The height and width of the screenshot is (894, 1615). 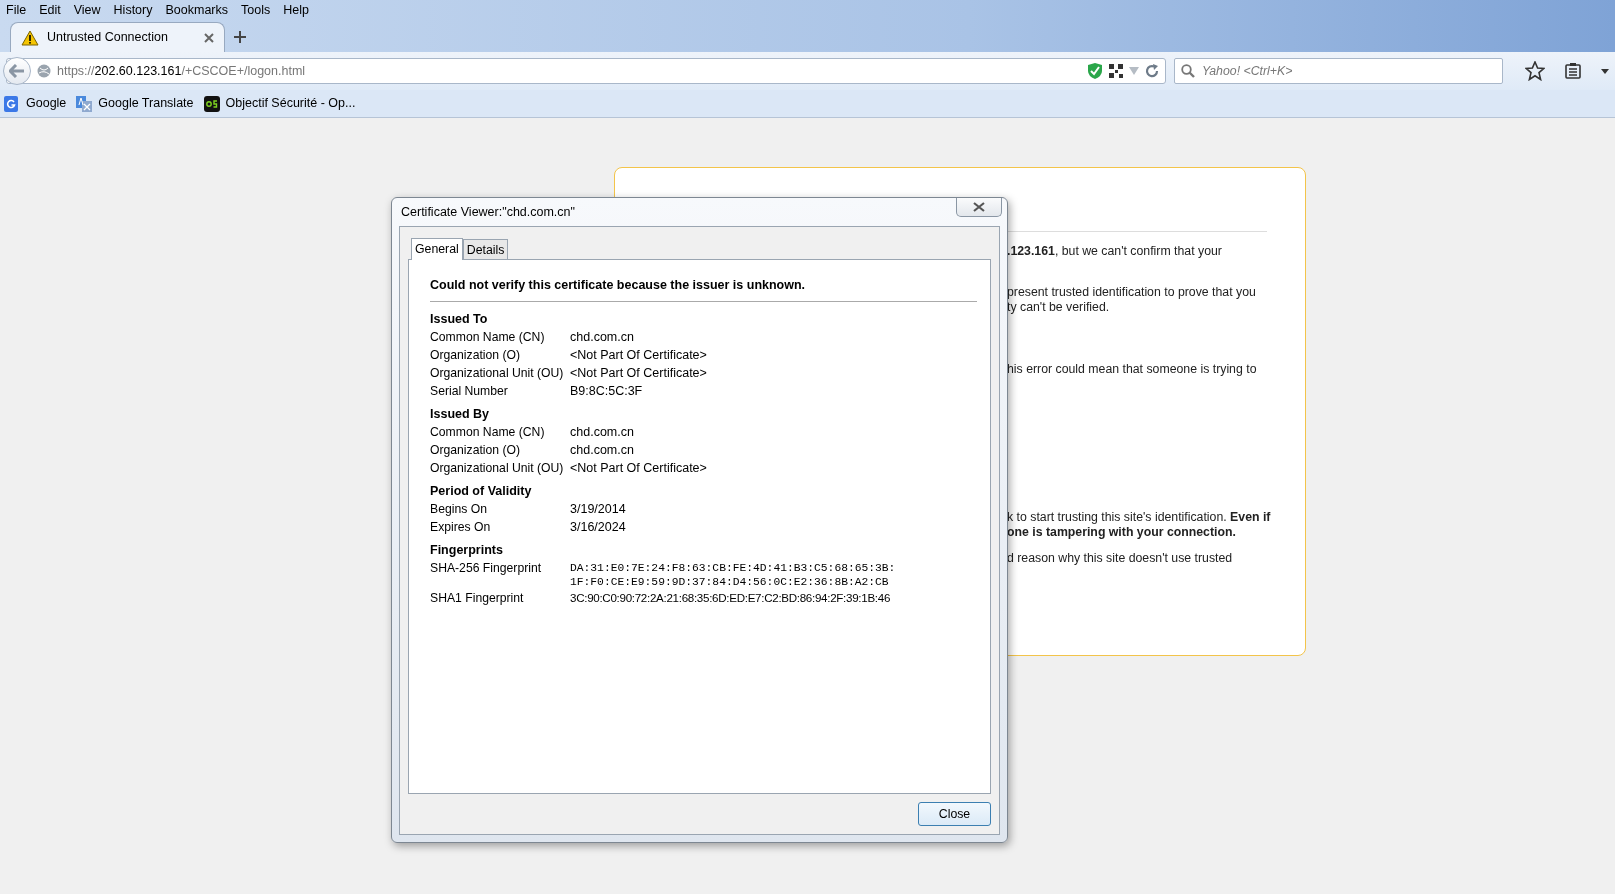 I want to click on menu-item: Tools, so click(x=256, y=10).